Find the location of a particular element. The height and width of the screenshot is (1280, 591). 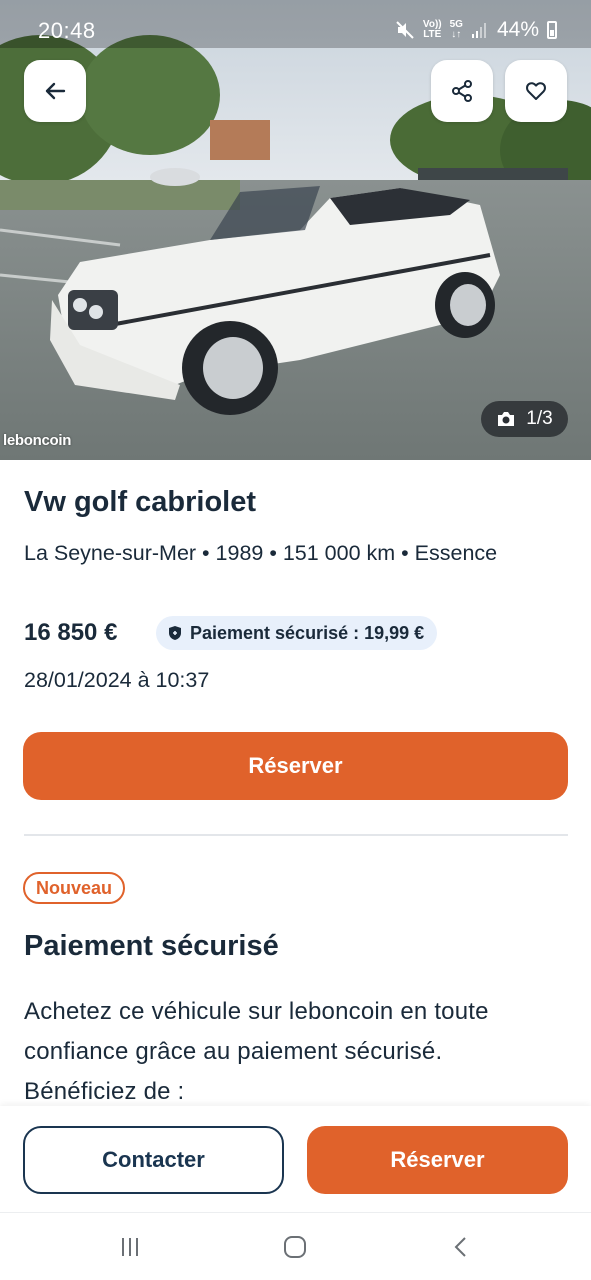

favorite-button is located at coordinates (536, 91).